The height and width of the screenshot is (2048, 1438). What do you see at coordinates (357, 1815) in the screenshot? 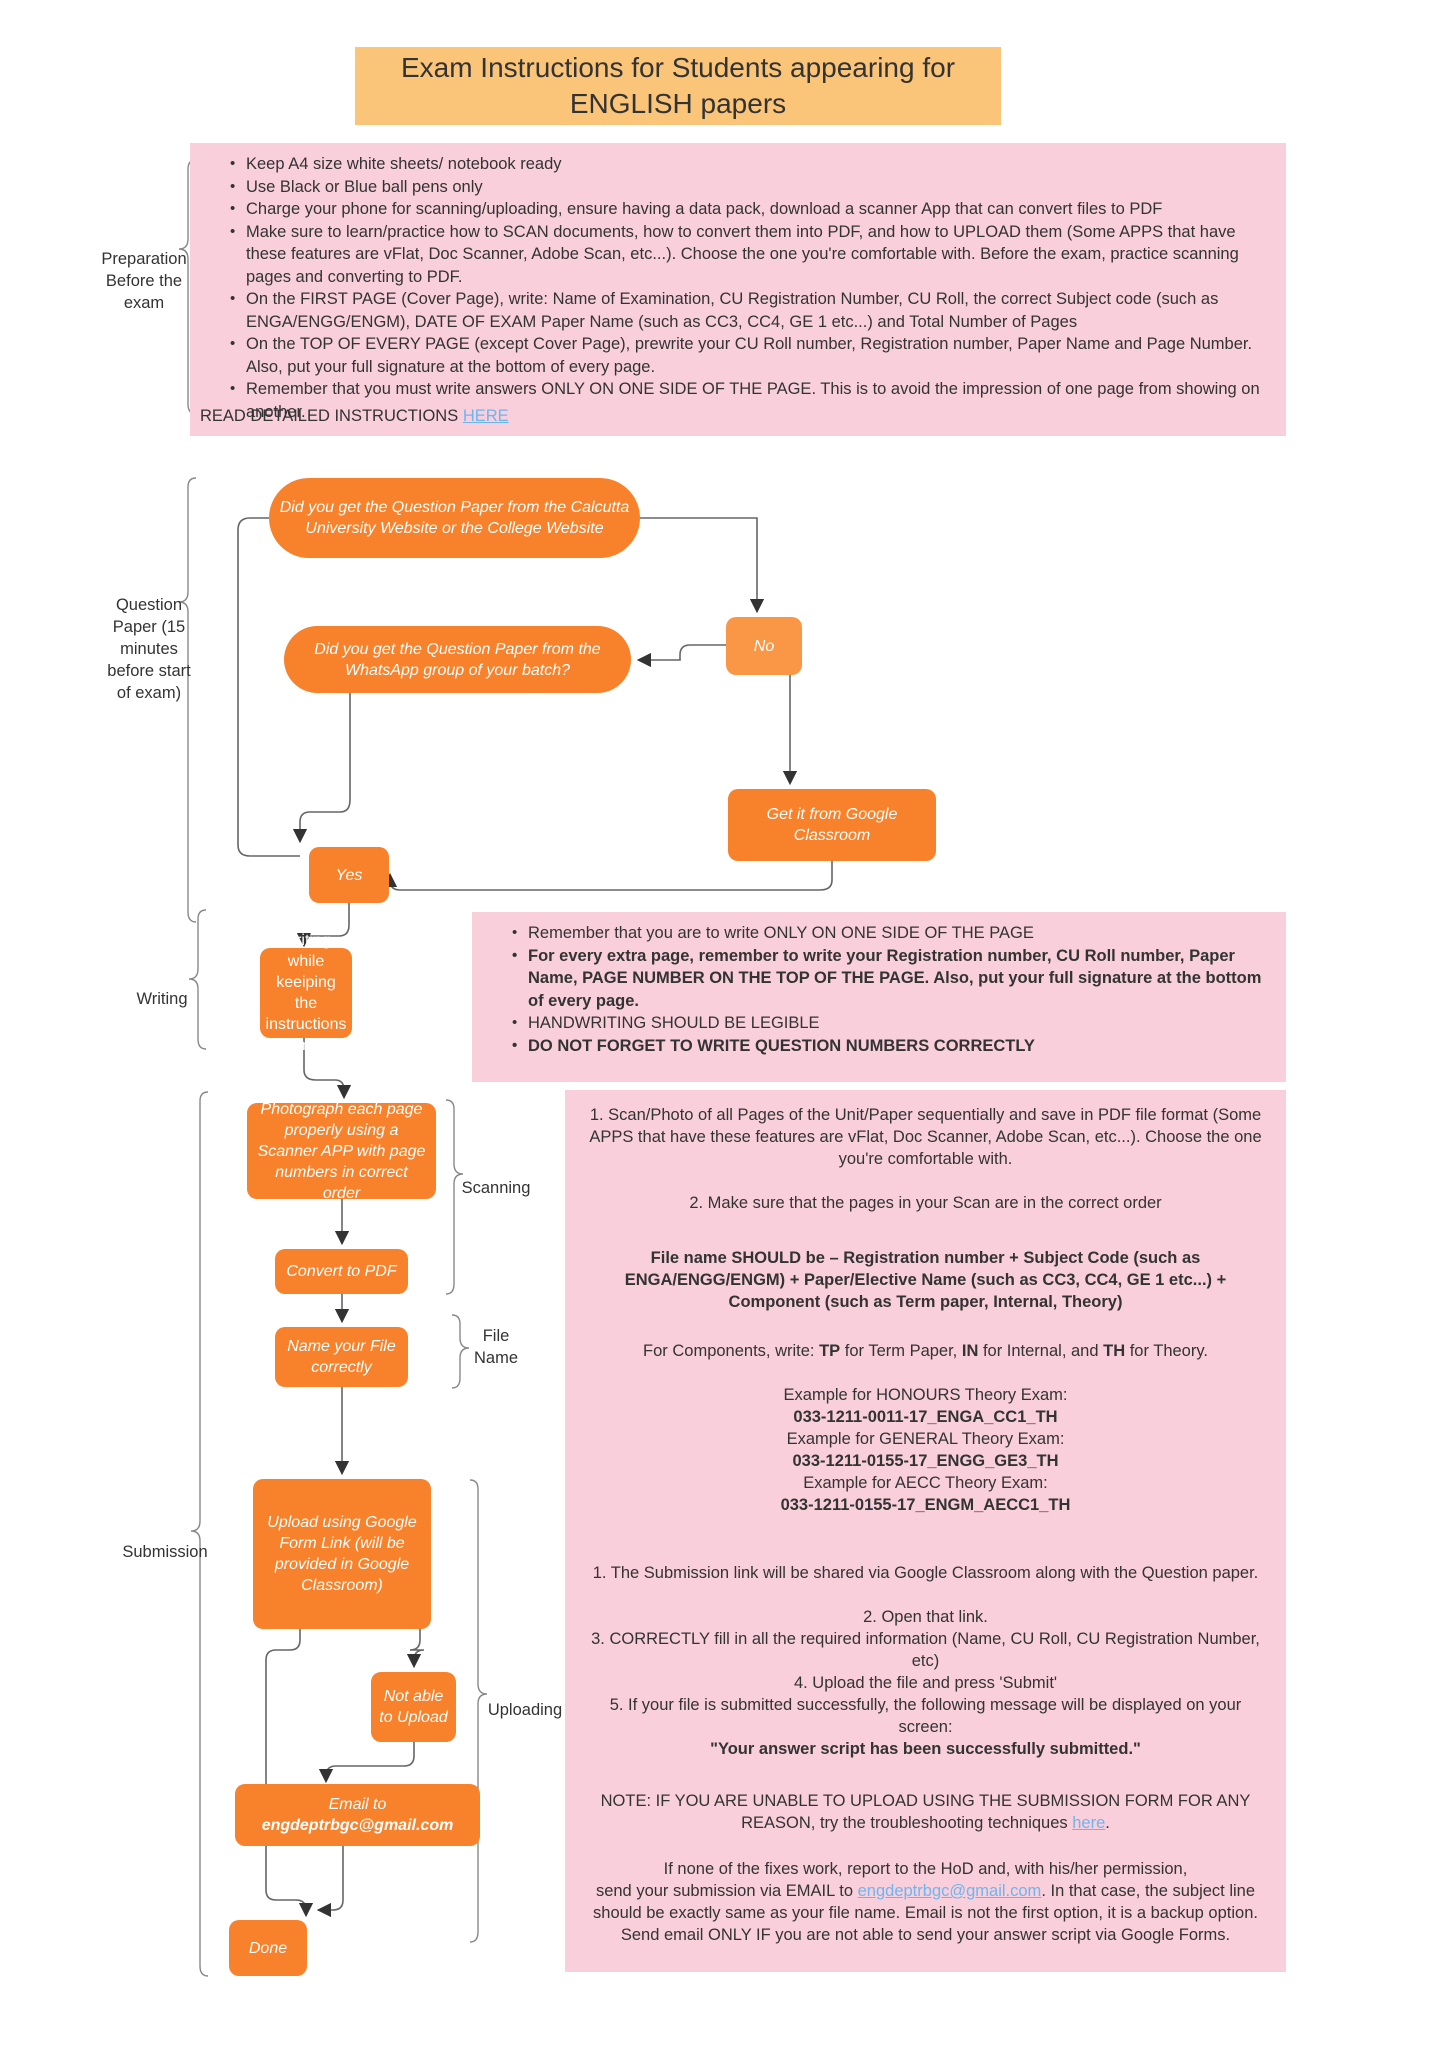
I see `node-email-to: Email to engdeptrbgc@gmail.com` at bounding box center [357, 1815].